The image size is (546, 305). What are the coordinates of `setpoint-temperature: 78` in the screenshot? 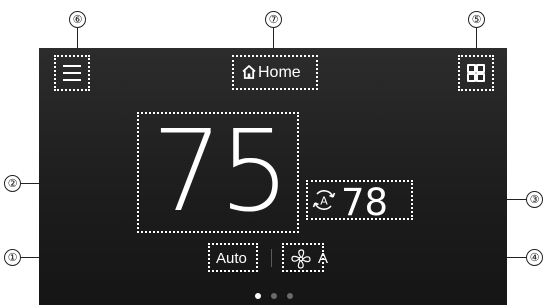 It's located at (365, 202).